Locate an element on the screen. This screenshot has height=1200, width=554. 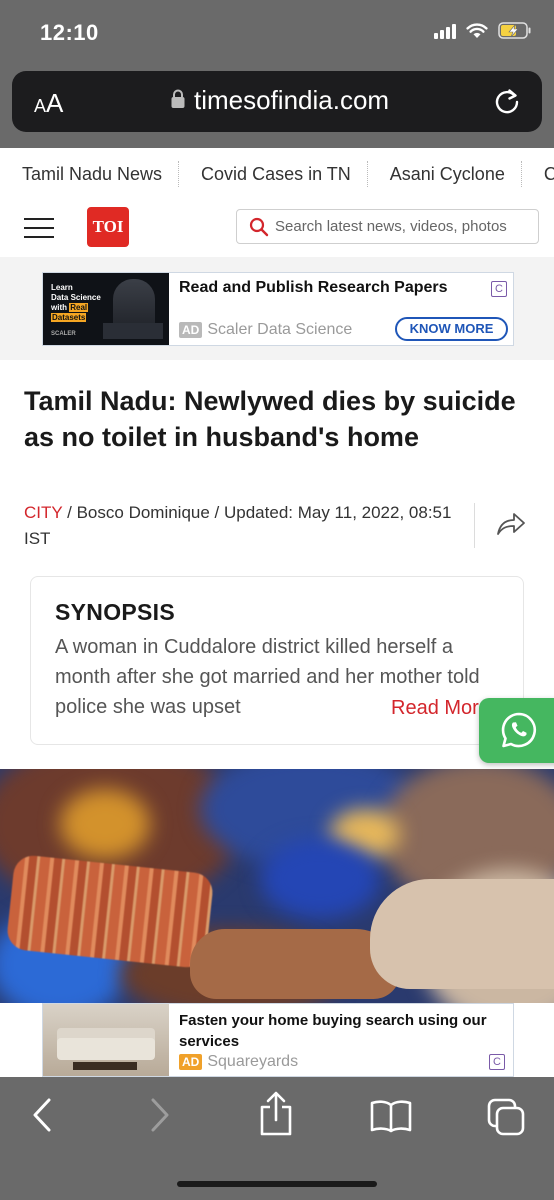
url-text: timesofindia.com is located at coordinates (292, 100).